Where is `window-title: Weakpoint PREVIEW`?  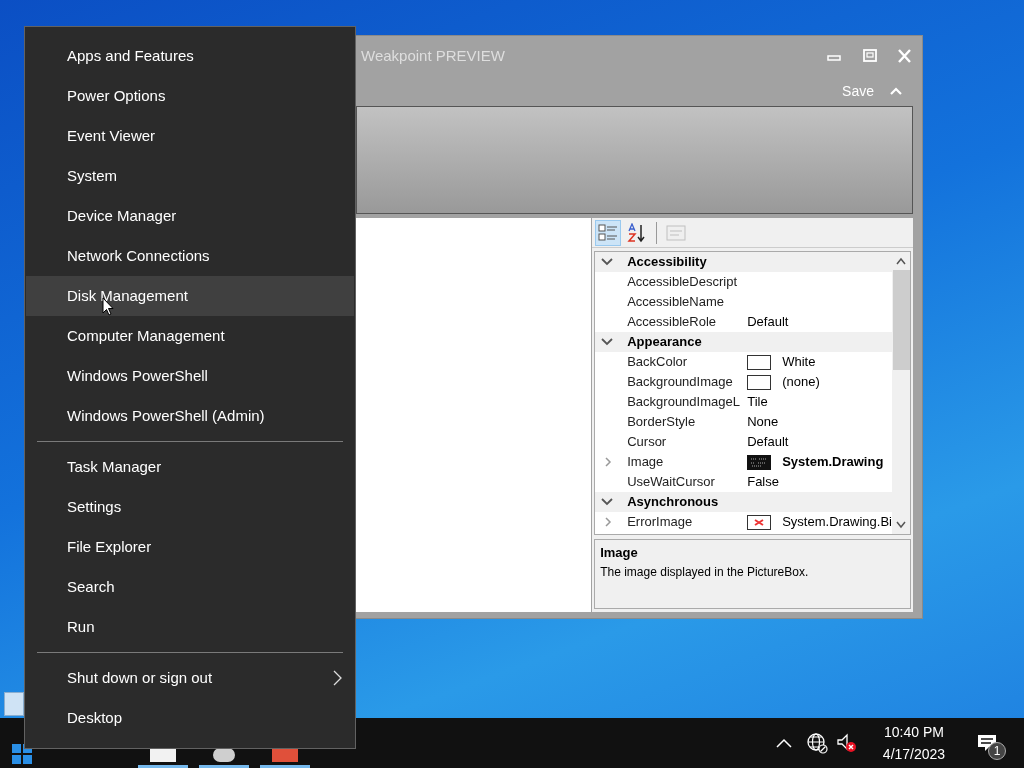
window-title: Weakpoint PREVIEW is located at coordinates (433, 55).